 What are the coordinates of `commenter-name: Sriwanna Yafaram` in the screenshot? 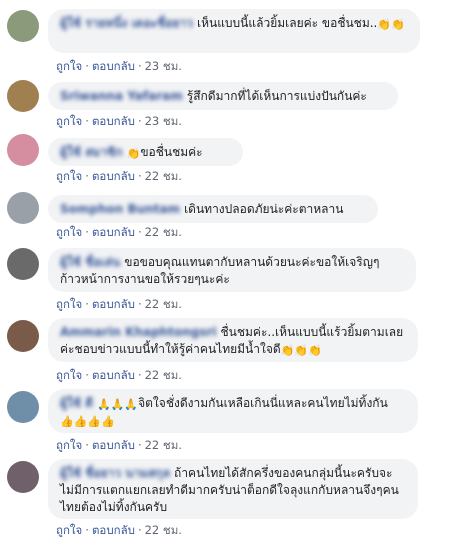 It's located at (121, 96).